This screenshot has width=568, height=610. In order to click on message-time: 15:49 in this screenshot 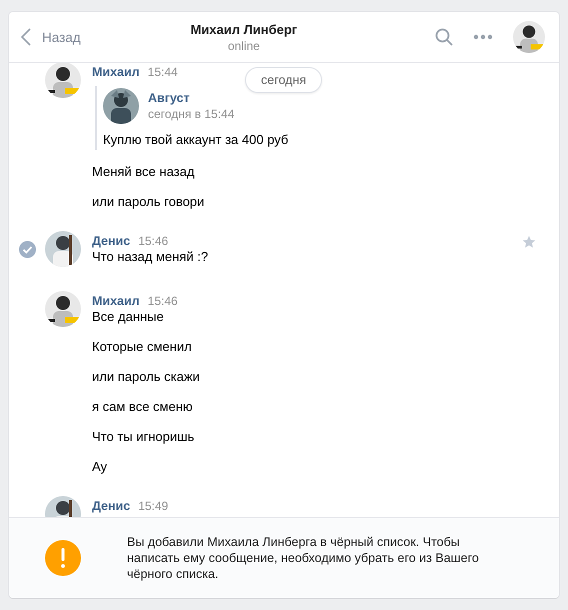, I will do `click(153, 506)`.